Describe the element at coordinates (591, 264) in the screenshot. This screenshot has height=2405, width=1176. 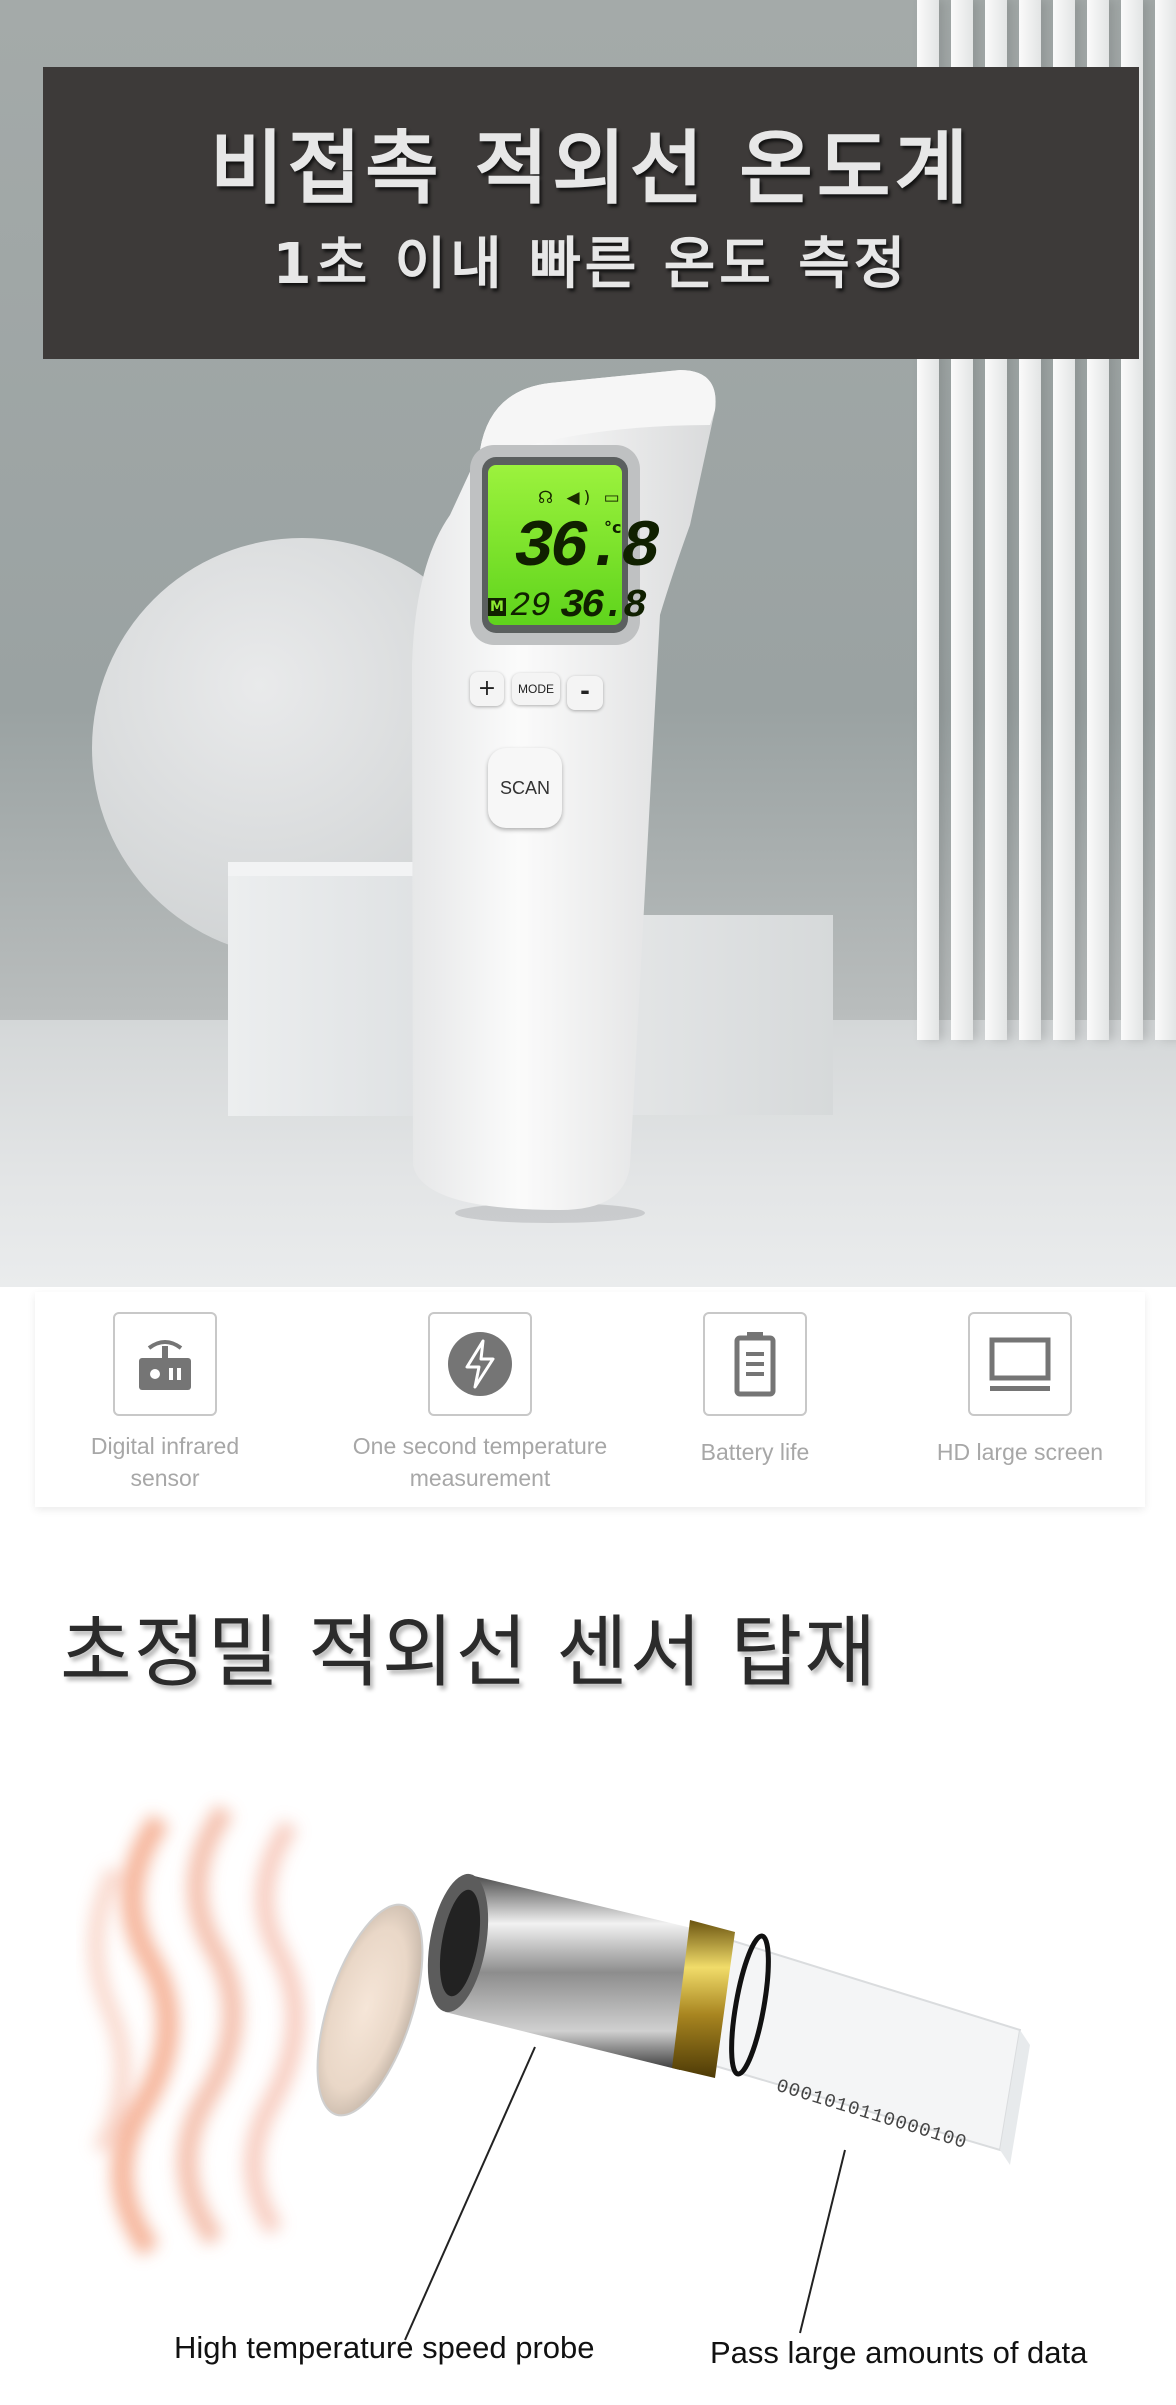
I see `banner-subtitle: 1초 이내 빠른 온도 측정` at that location.